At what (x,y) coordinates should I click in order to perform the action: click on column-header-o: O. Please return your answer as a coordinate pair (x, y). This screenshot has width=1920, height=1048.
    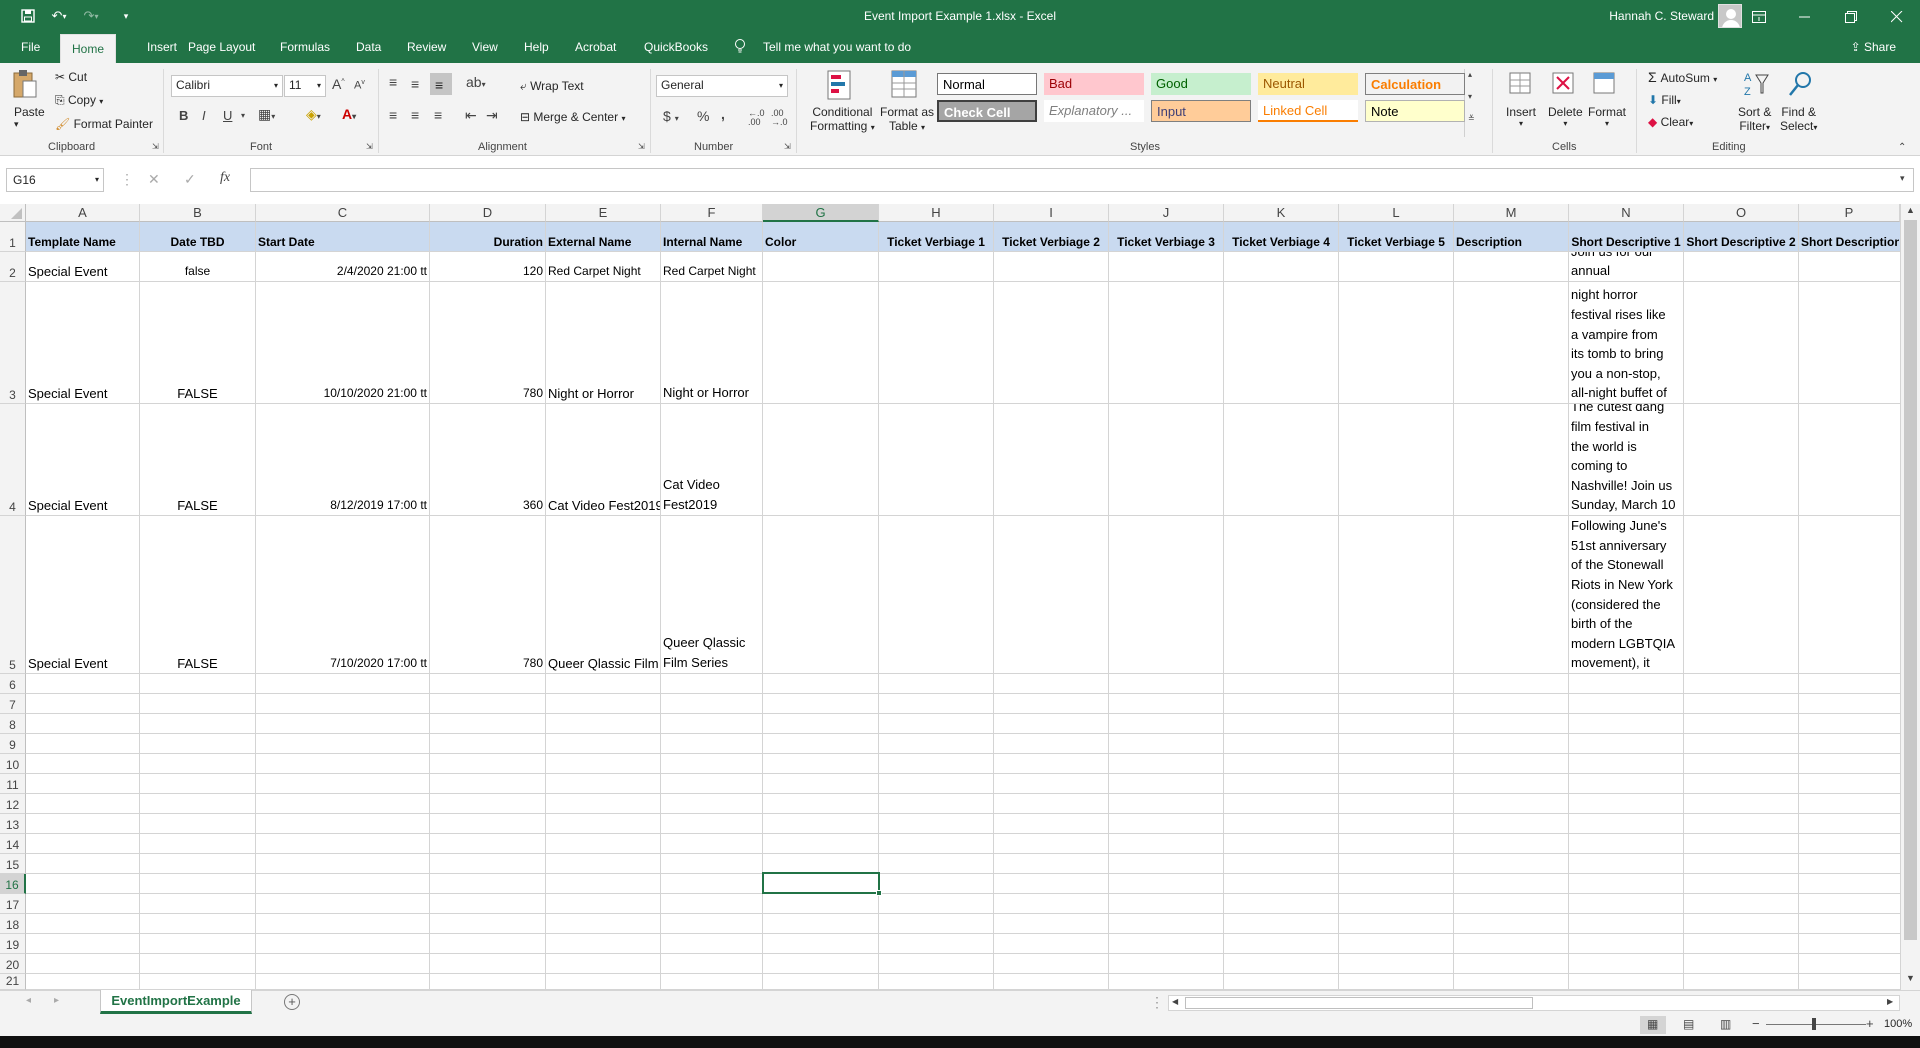
    Looking at the image, I should click on (1741, 213).